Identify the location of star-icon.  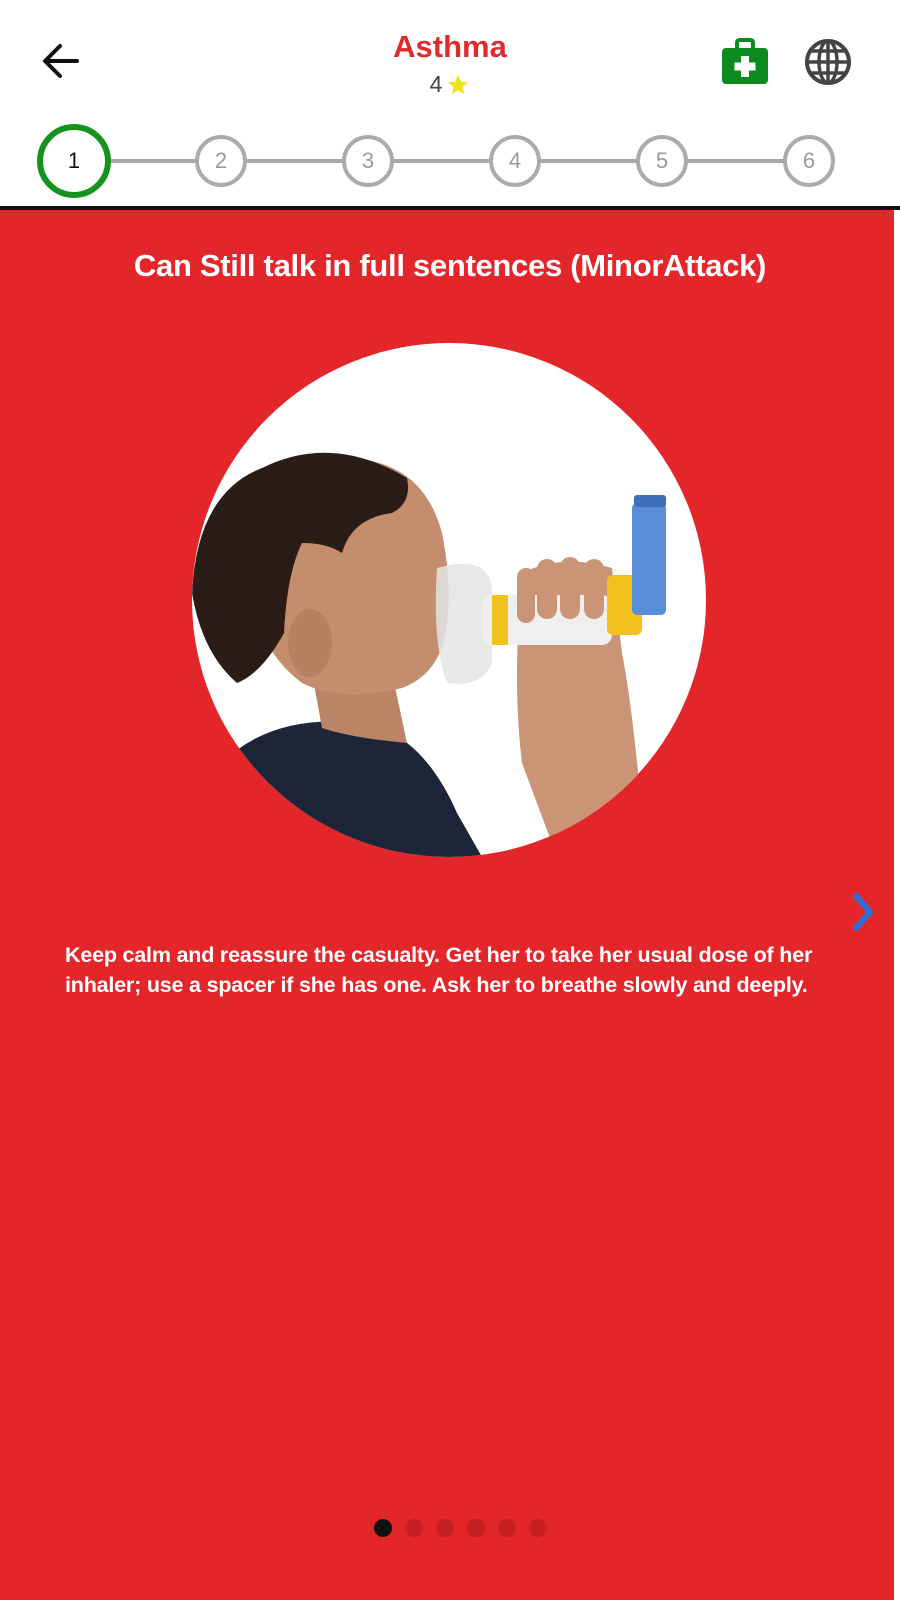
(458, 84).